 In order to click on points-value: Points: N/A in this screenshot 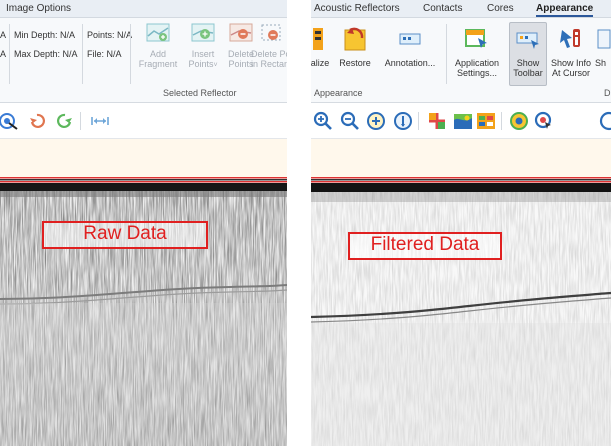, I will do `click(110, 35)`.